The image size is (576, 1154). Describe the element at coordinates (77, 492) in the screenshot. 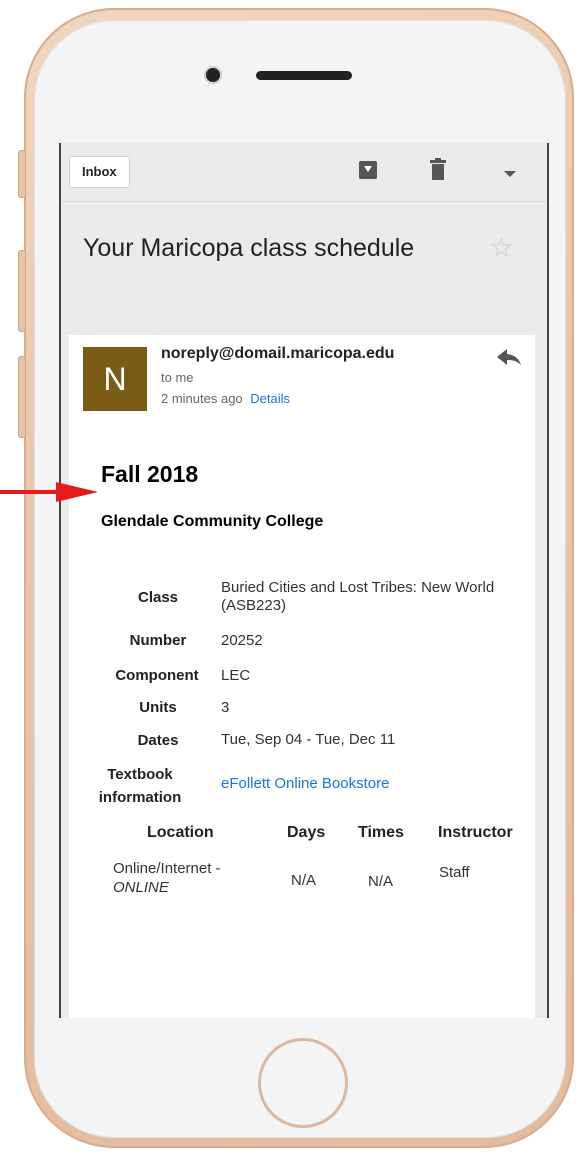

I see `red-arrow-icon` at that location.